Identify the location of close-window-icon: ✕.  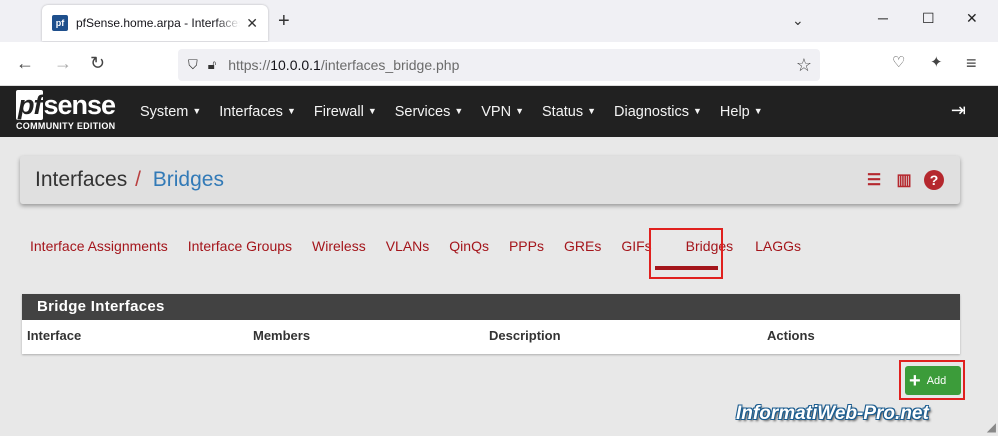
(972, 18).